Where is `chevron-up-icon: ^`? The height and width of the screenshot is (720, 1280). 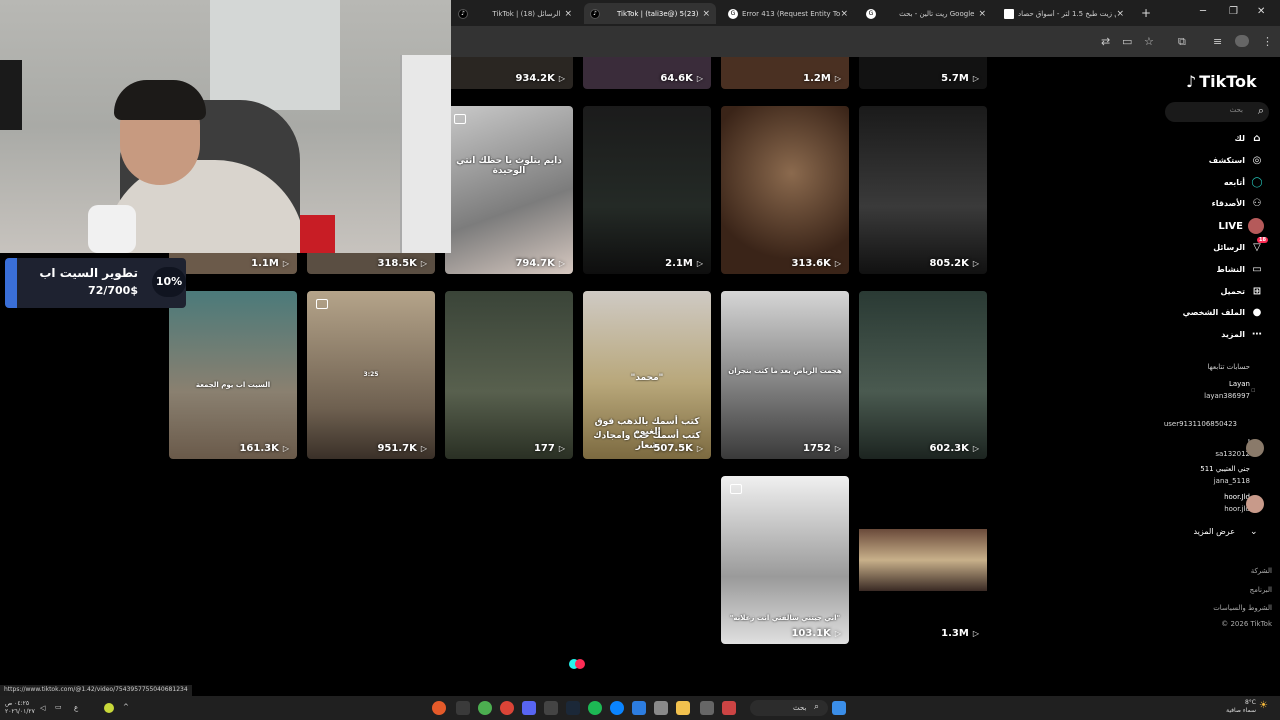
chevron-up-icon: ^ is located at coordinates (126, 707).